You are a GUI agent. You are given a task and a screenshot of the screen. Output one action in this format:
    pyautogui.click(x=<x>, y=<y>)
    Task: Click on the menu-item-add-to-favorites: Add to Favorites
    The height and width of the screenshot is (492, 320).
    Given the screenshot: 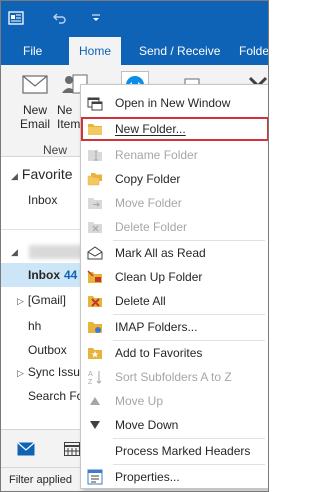 What is the action you would take?
    pyautogui.click(x=174, y=353)
    